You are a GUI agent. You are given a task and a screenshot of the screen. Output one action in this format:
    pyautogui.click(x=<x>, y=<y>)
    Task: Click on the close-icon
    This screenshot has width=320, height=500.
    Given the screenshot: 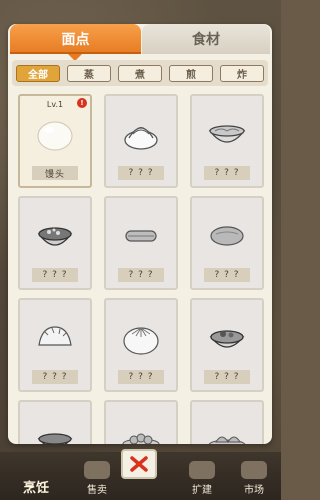 What is the action you would take?
    pyautogui.click(x=139, y=464)
    